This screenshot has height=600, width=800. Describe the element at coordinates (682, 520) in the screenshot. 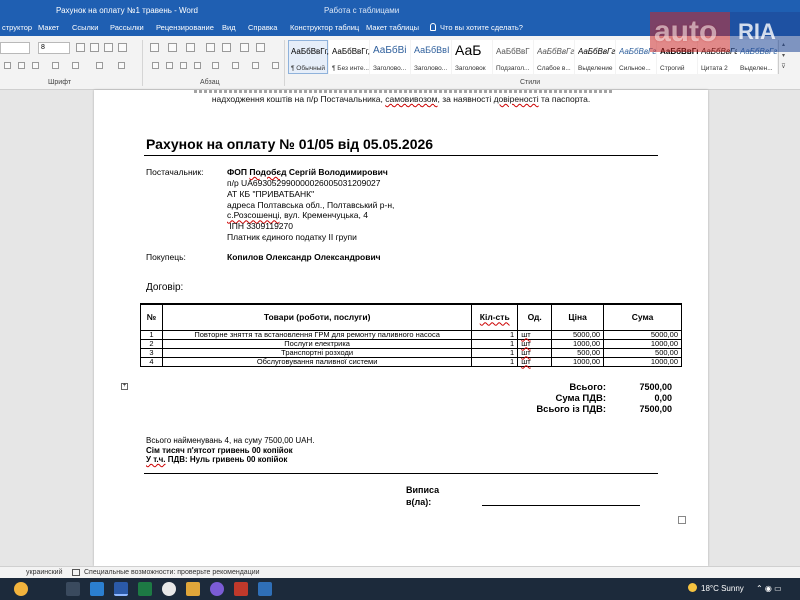

I see `table-resize-handle-icon` at that location.